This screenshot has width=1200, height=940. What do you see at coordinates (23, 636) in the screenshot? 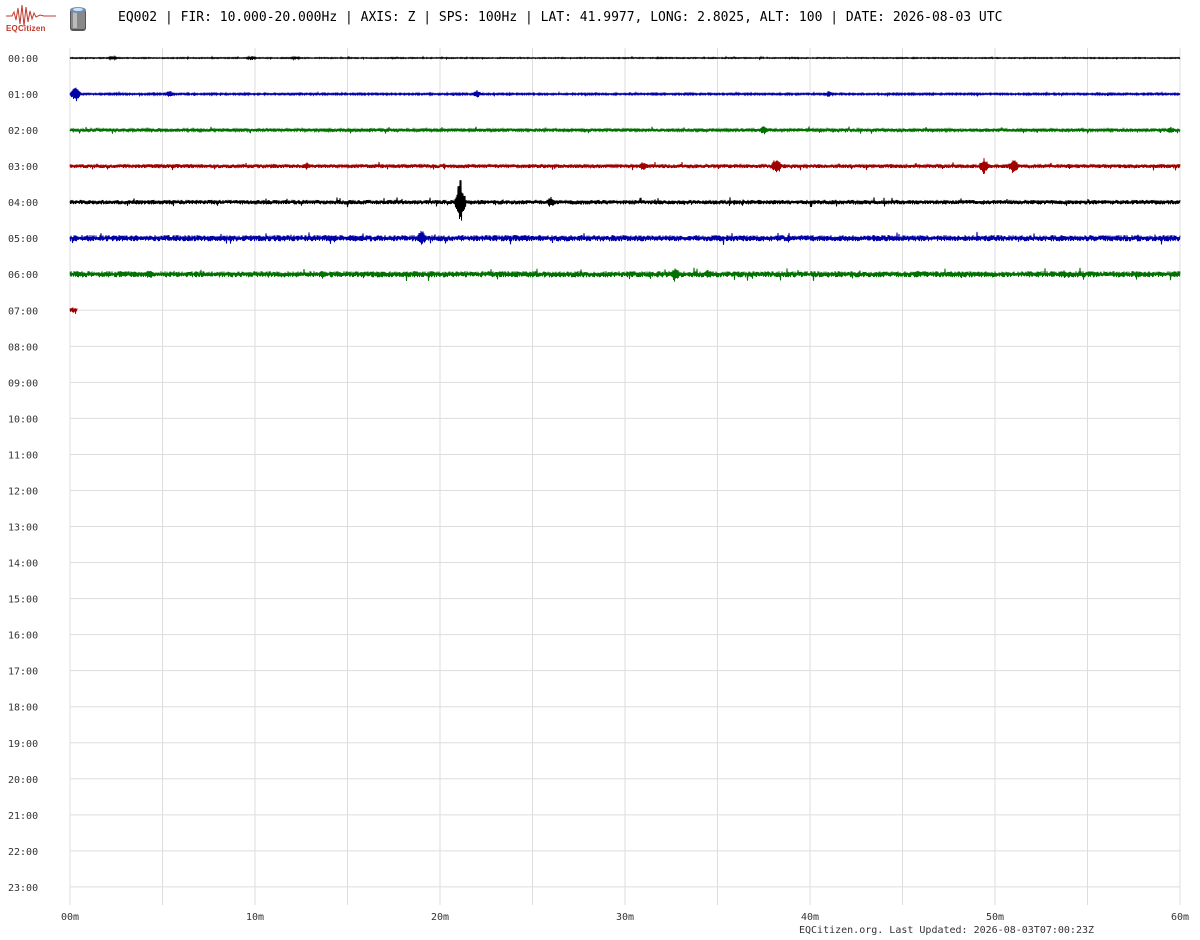
I see `row-time-label: 16:00` at bounding box center [23, 636].